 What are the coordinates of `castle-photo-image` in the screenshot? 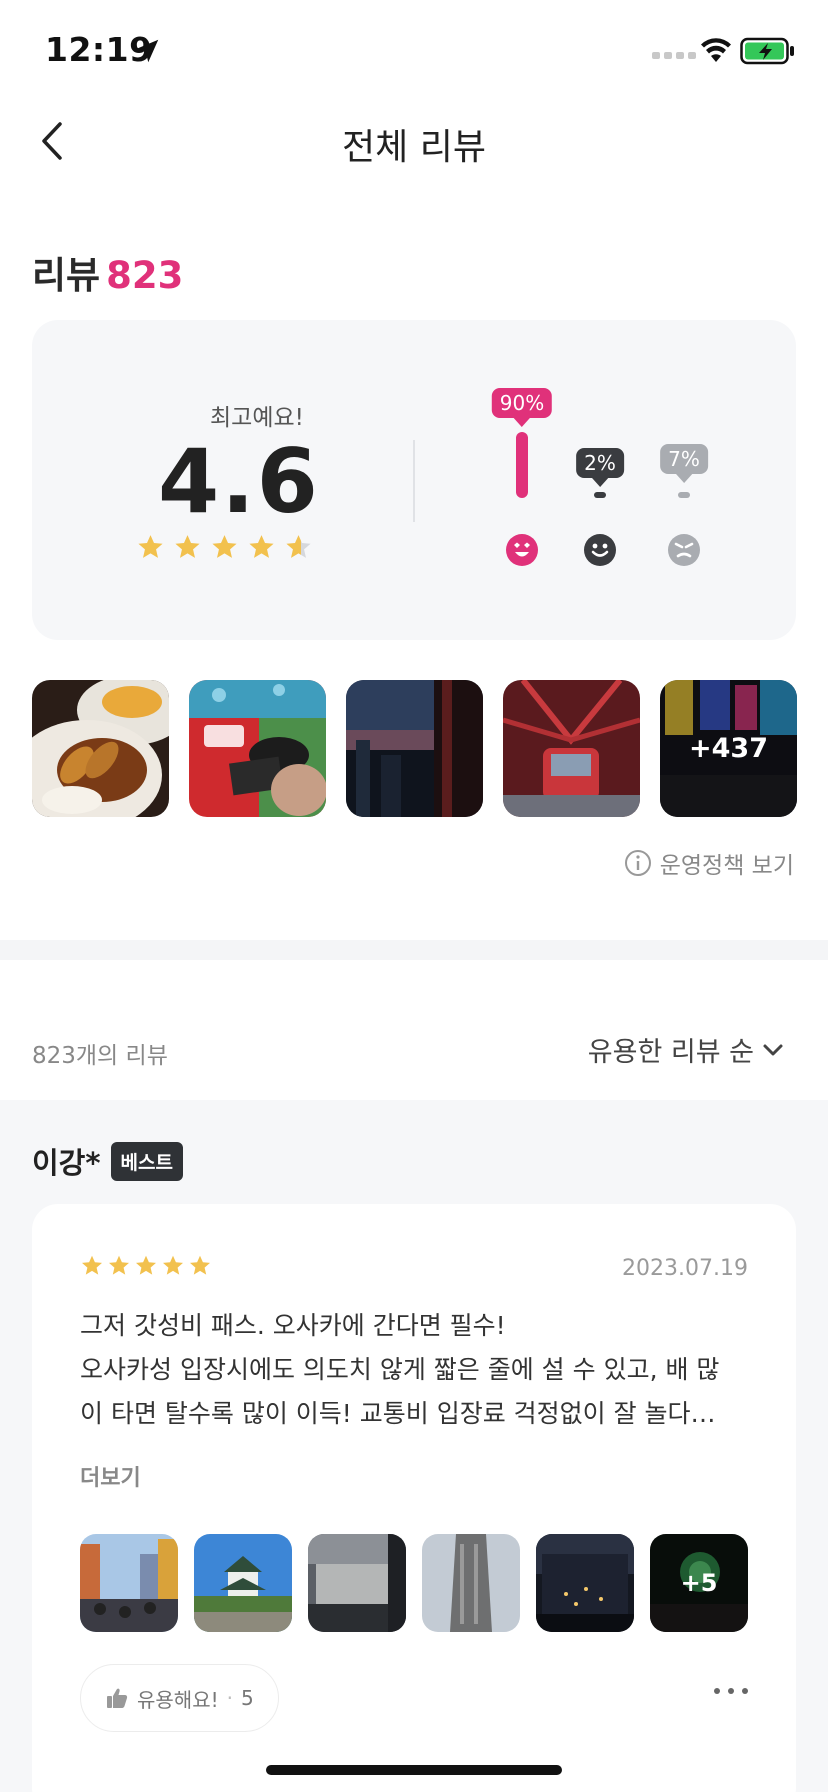 It's located at (243, 1583).